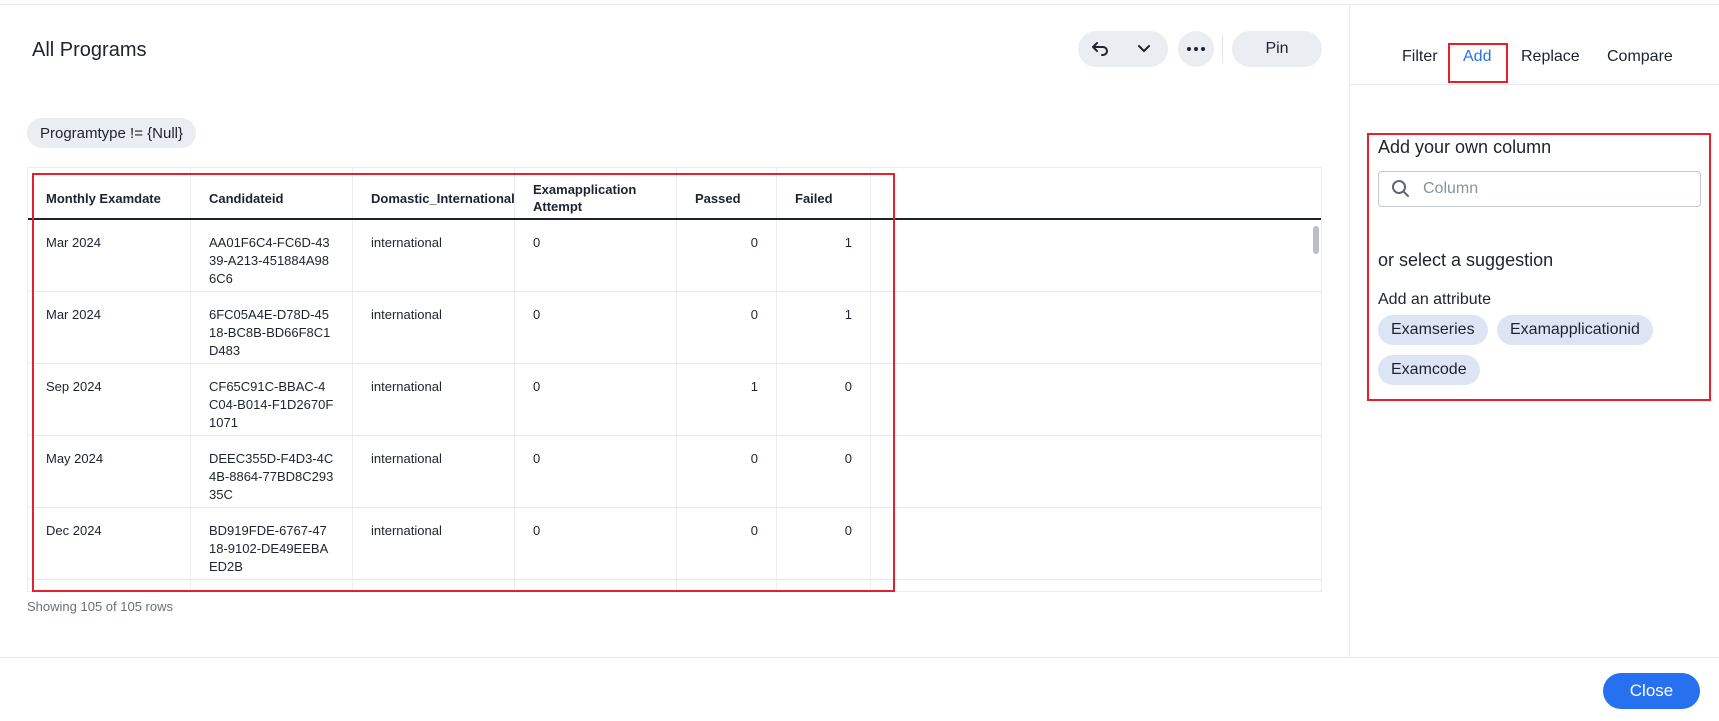  I want to click on chevron-down-icon, so click(1144, 48).